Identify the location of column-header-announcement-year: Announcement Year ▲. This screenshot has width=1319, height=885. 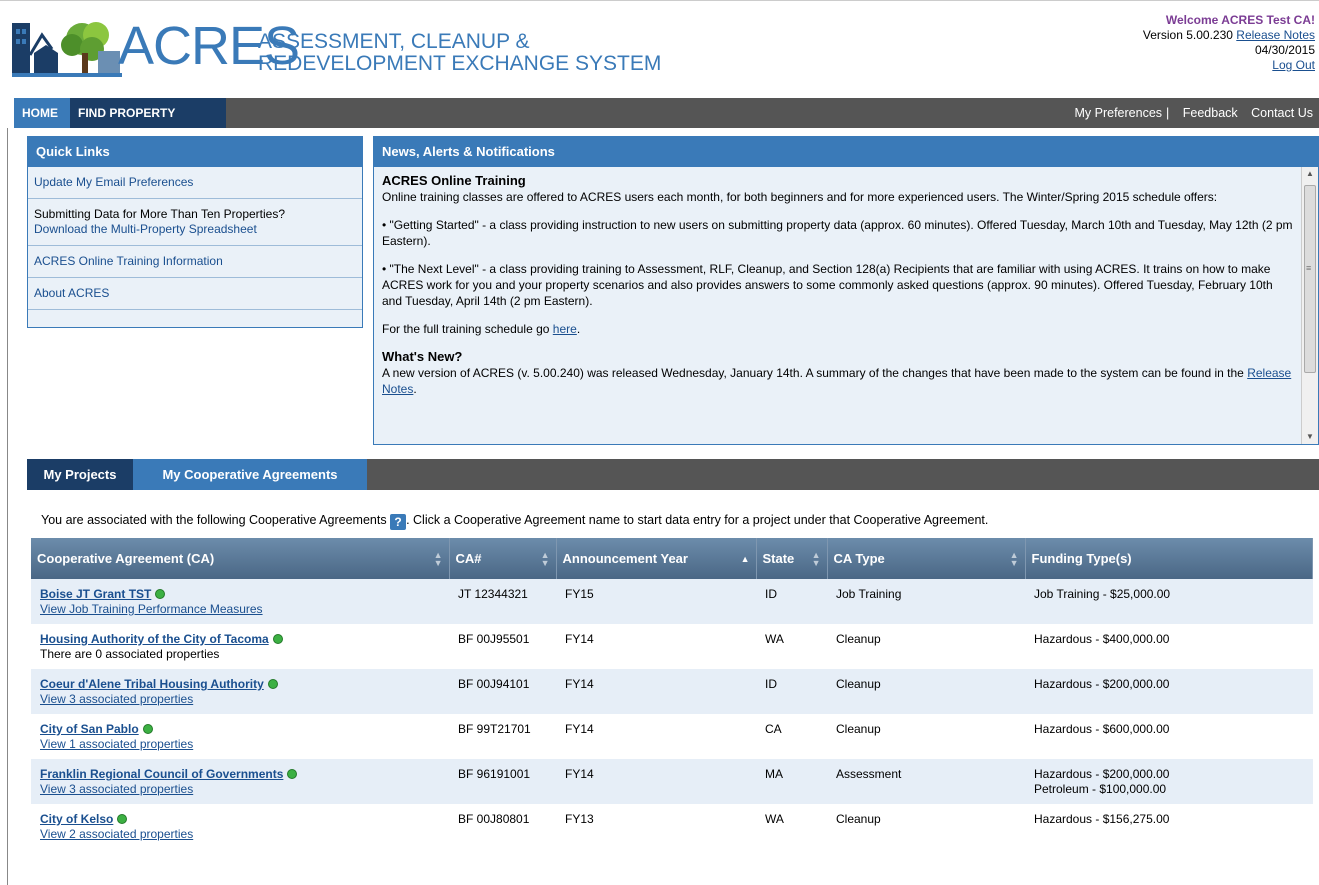
(656, 558).